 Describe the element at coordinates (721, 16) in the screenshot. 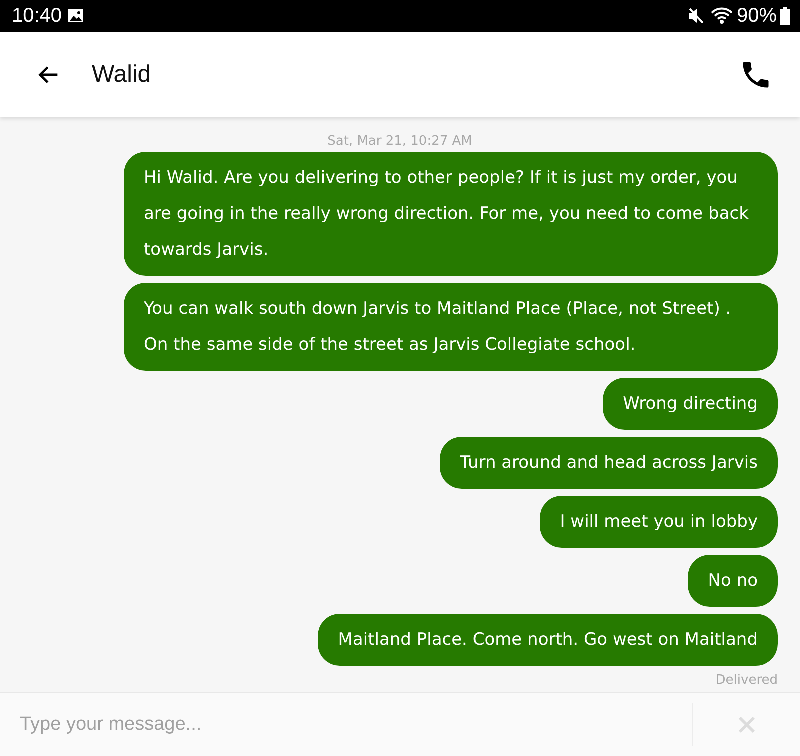

I see `wifi-icon` at that location.